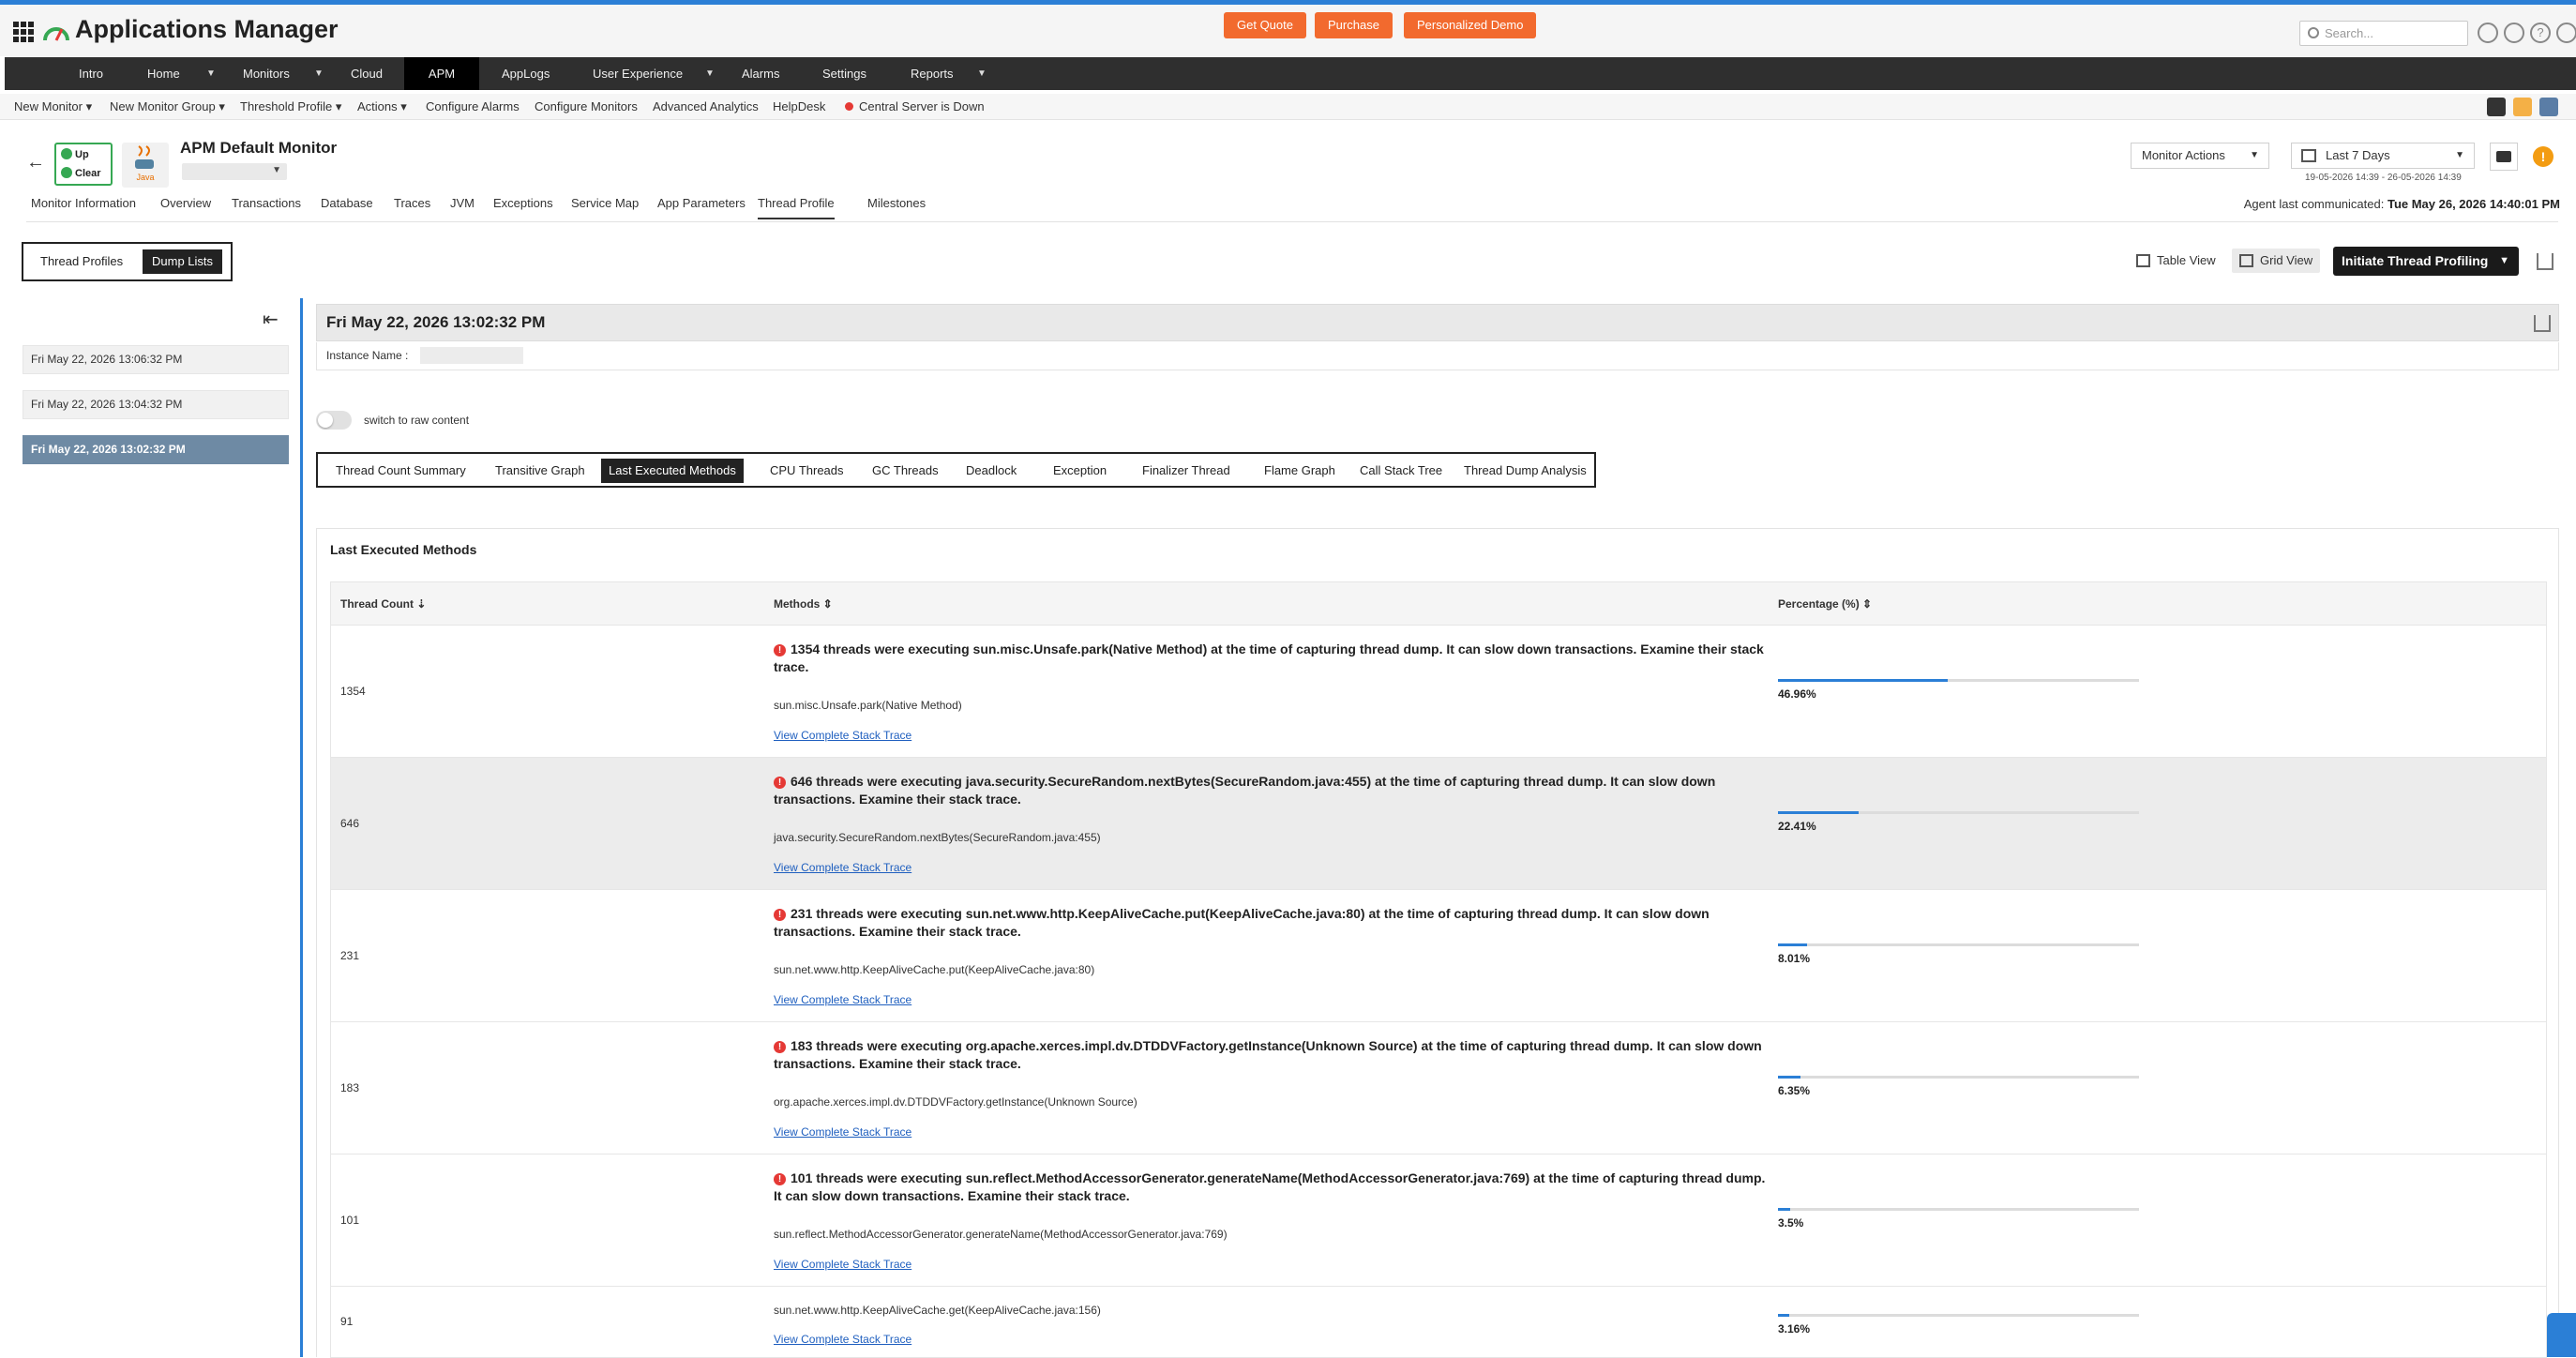  Describe the element at coordinates (266, 73) in the screenshot. I see `nav-monitors: Monitors` at that location.